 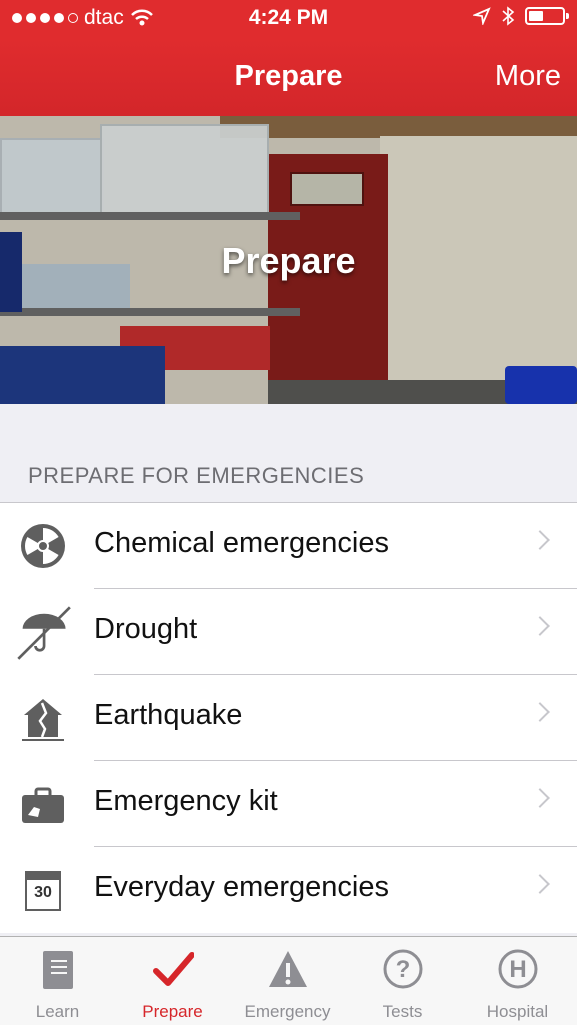 I want to click on list-item-label: Earthquake, so click(x=168, y=715).